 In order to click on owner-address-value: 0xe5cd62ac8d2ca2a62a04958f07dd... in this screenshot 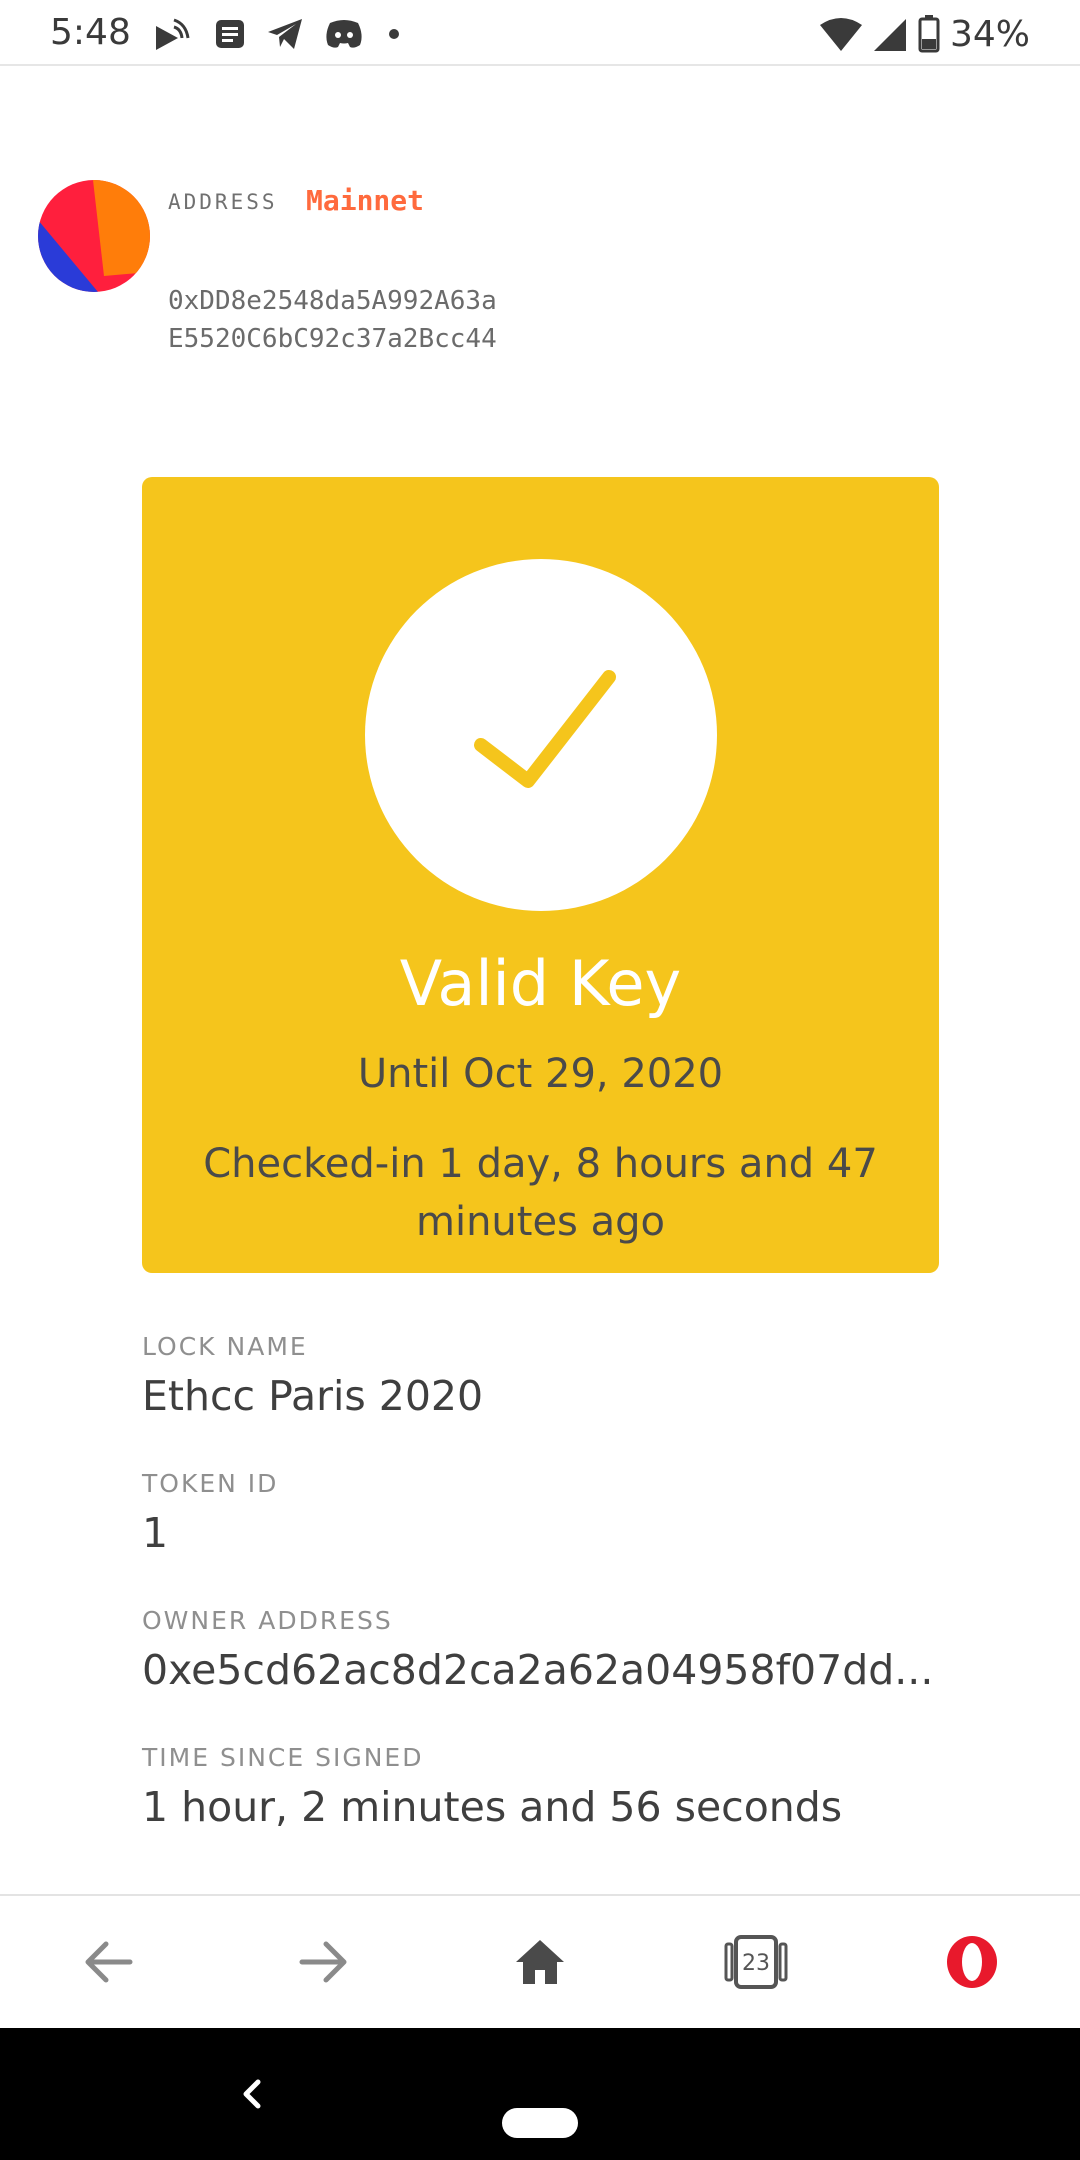, I will do `click(538, 1670)`.